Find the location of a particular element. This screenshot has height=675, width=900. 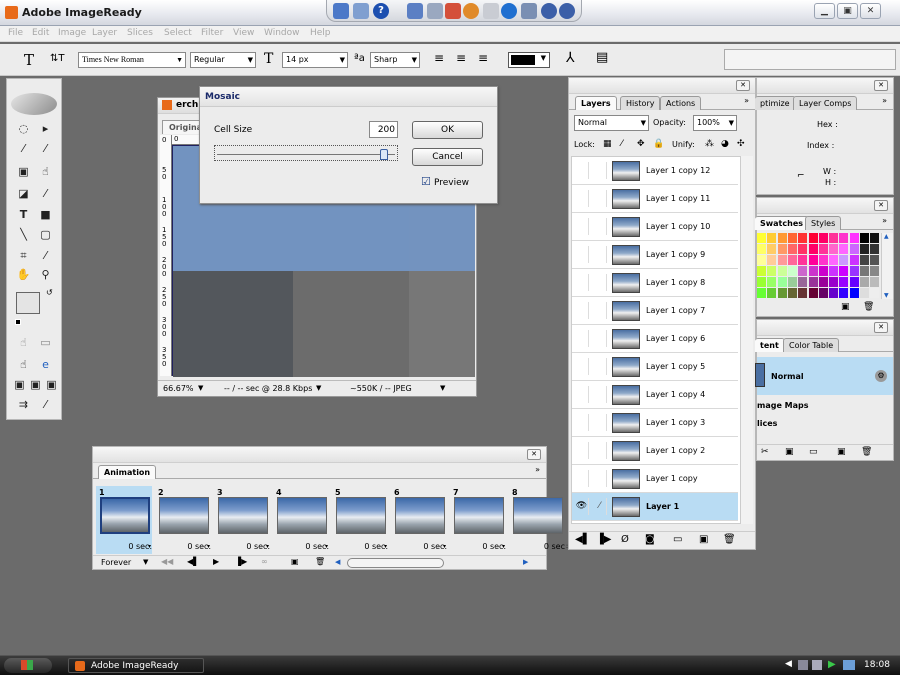

scroll-up-icon: ▲ is located at coordinates (886, 236).